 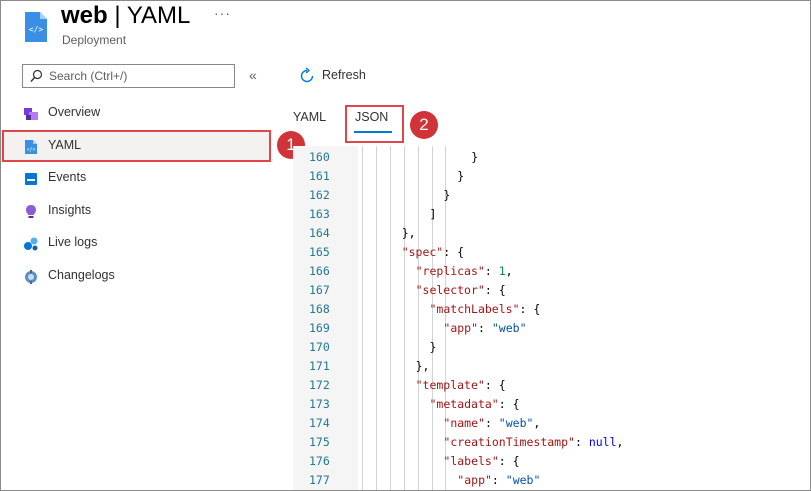 I want to click on sidebar-item-changelogs: Changelogs, so click(x=136, y=276).